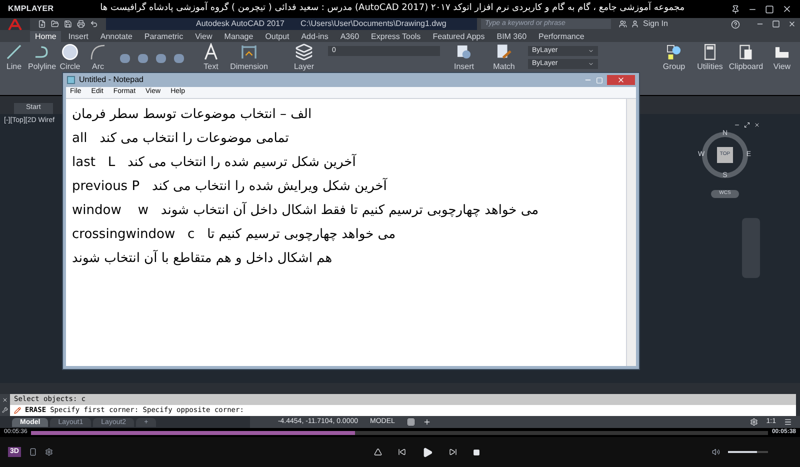 The image size is (800, 467). Describe the element at coordinates (215, 162) in the screenshot. I see `text-line: last L آخرین شکل ترسیم شده را انتخاب می کند` at that location.